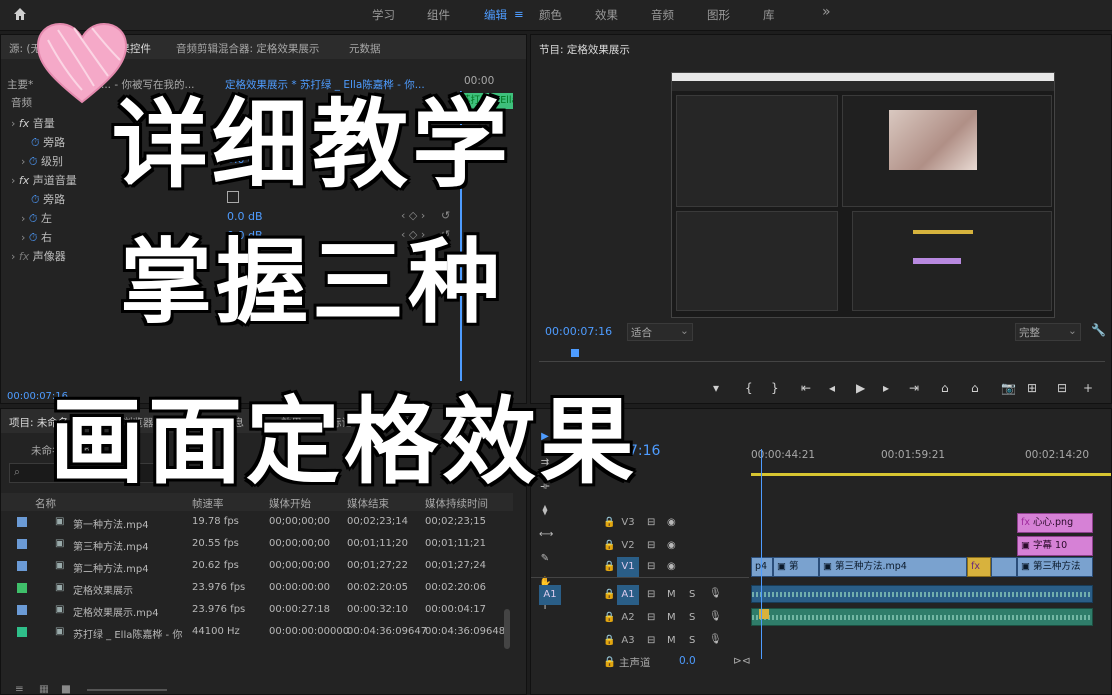 The width and height of the screenshot is (1112, 695). I want to click on workspace-color: 颜色, so click(550, 15).